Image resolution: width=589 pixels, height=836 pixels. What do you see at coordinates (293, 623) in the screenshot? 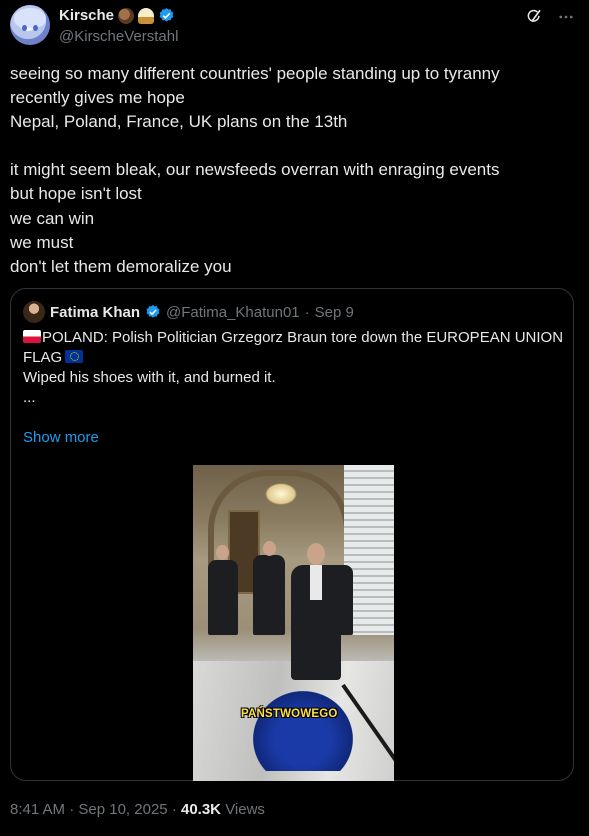
I see `quote-video-thumbnail: PAŃSTWOWEGO` at bounding box center [293, 623].